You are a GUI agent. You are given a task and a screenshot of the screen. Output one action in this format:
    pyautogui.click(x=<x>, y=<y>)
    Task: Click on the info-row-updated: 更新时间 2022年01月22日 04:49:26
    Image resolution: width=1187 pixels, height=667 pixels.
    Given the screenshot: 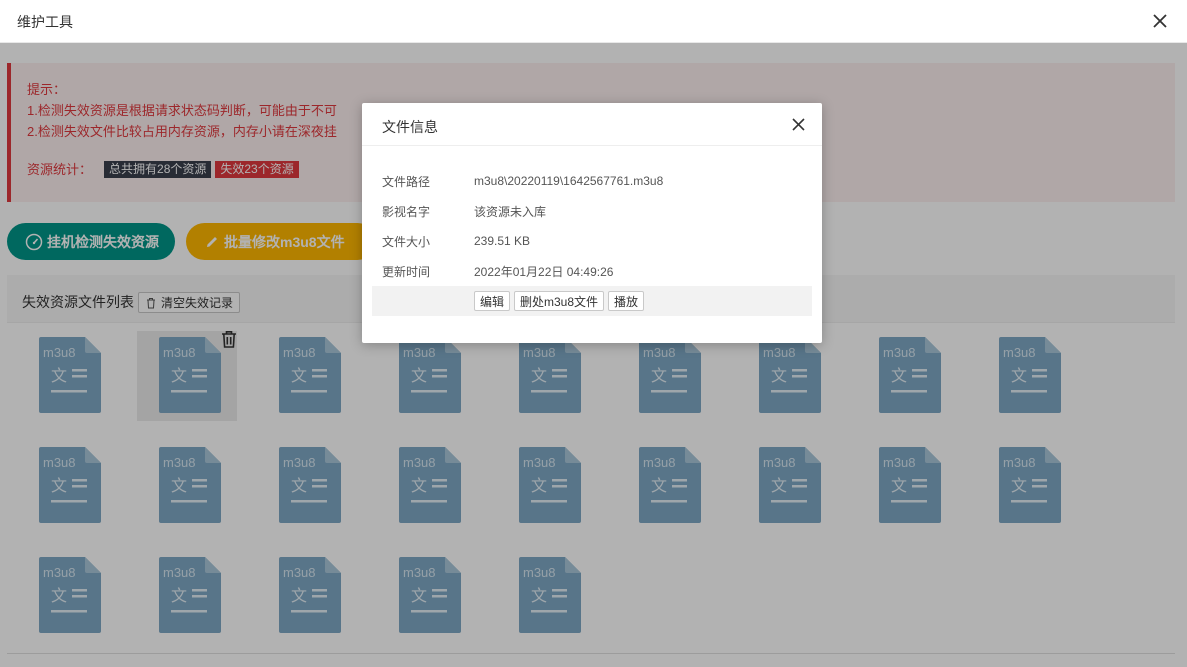 What is the action you would take?
    pyautogui.click(x=592, y=271)
    